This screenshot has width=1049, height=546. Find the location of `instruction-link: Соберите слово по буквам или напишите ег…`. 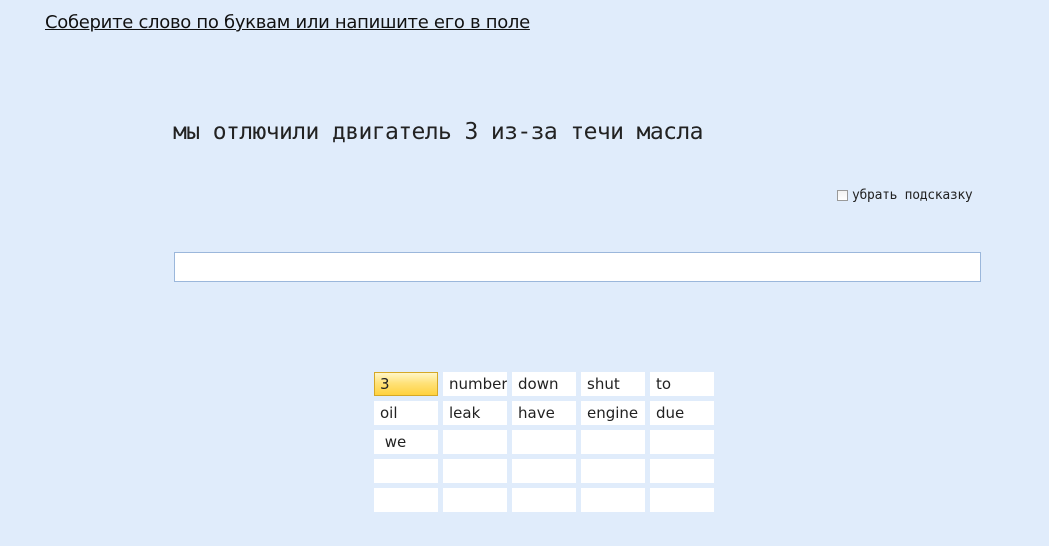

instruction-link: Соберите слово по буквам или напишите ег… is located at coordinates (287, 22).